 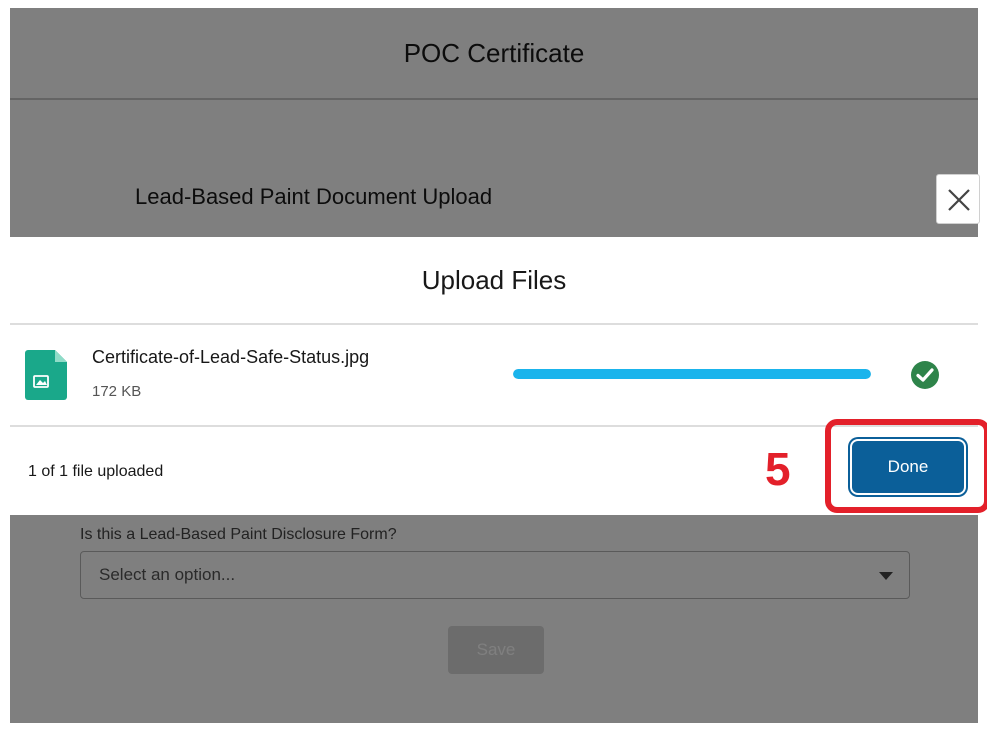 What do you see at coordinates (46, 375) in the screenshot?
I see `image-file-icon` at bounding box center [46, 375].